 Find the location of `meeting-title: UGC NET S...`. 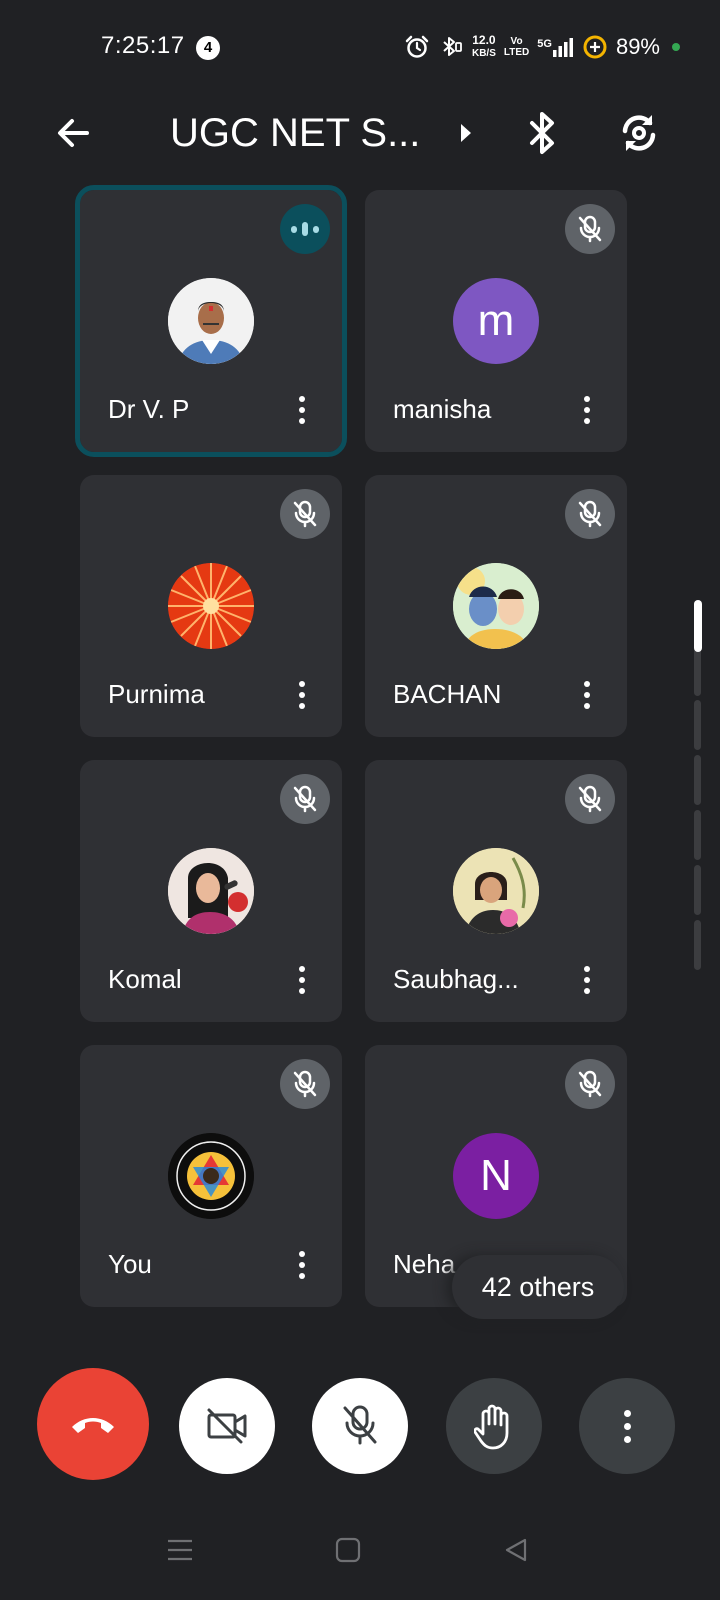

meeting-title: UGC NET S... is located at coordinates (295, 133).